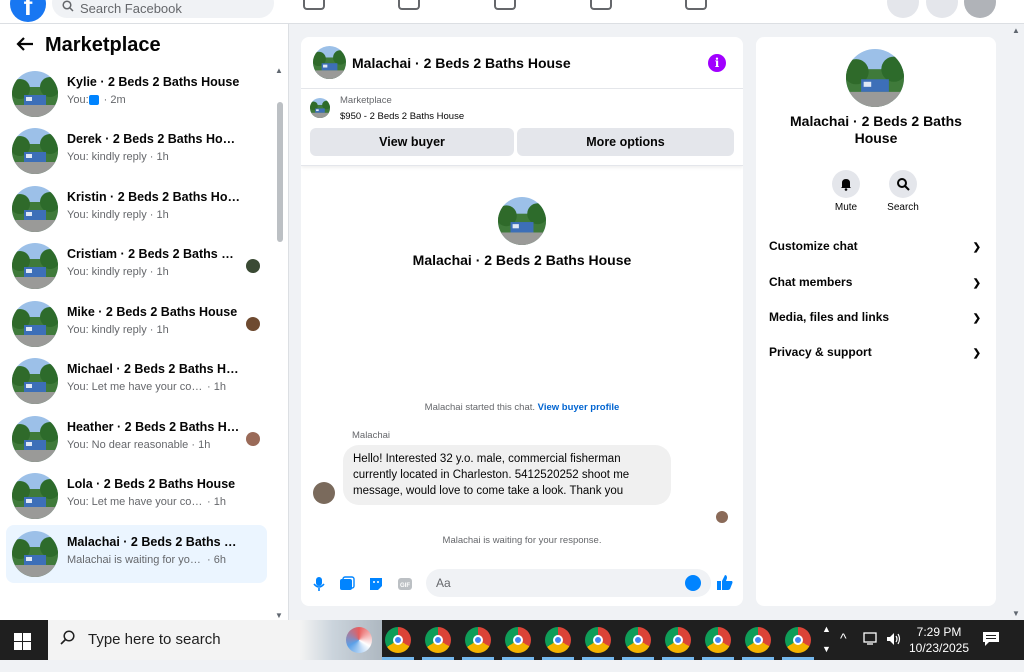 Image resolution: width=1024 pixels, height=672 pixels. Describe the element at coordinates (25, 46) in the screenshot. I see `back-arrow-icon` at that location.